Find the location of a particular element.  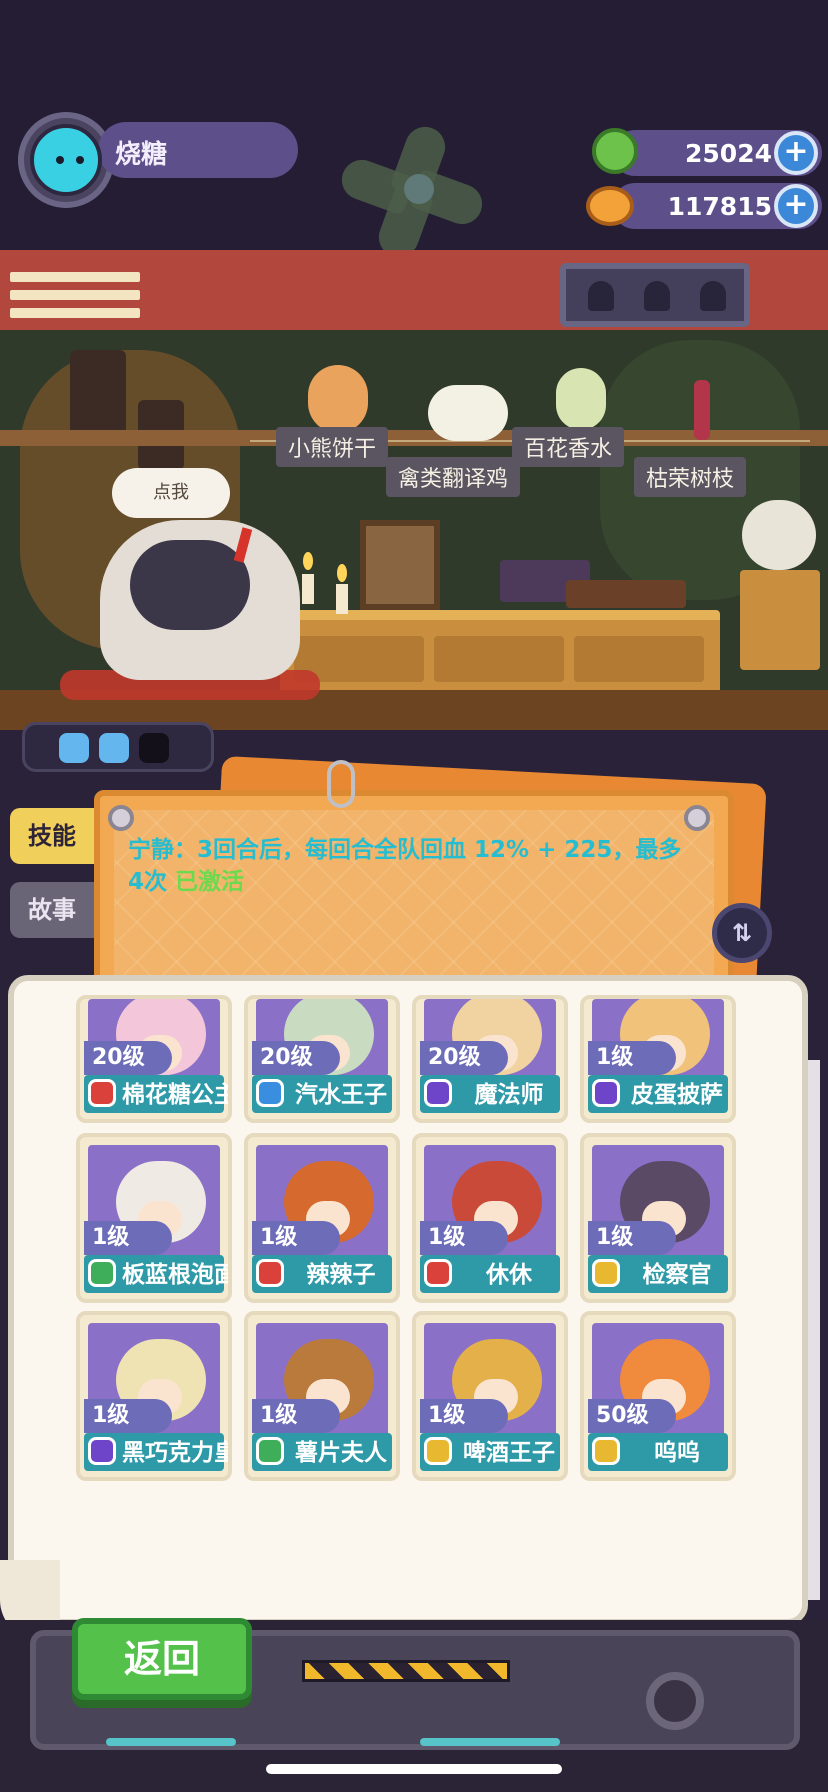

character-name: 呜呜 is located at coordinates (677, 1453).